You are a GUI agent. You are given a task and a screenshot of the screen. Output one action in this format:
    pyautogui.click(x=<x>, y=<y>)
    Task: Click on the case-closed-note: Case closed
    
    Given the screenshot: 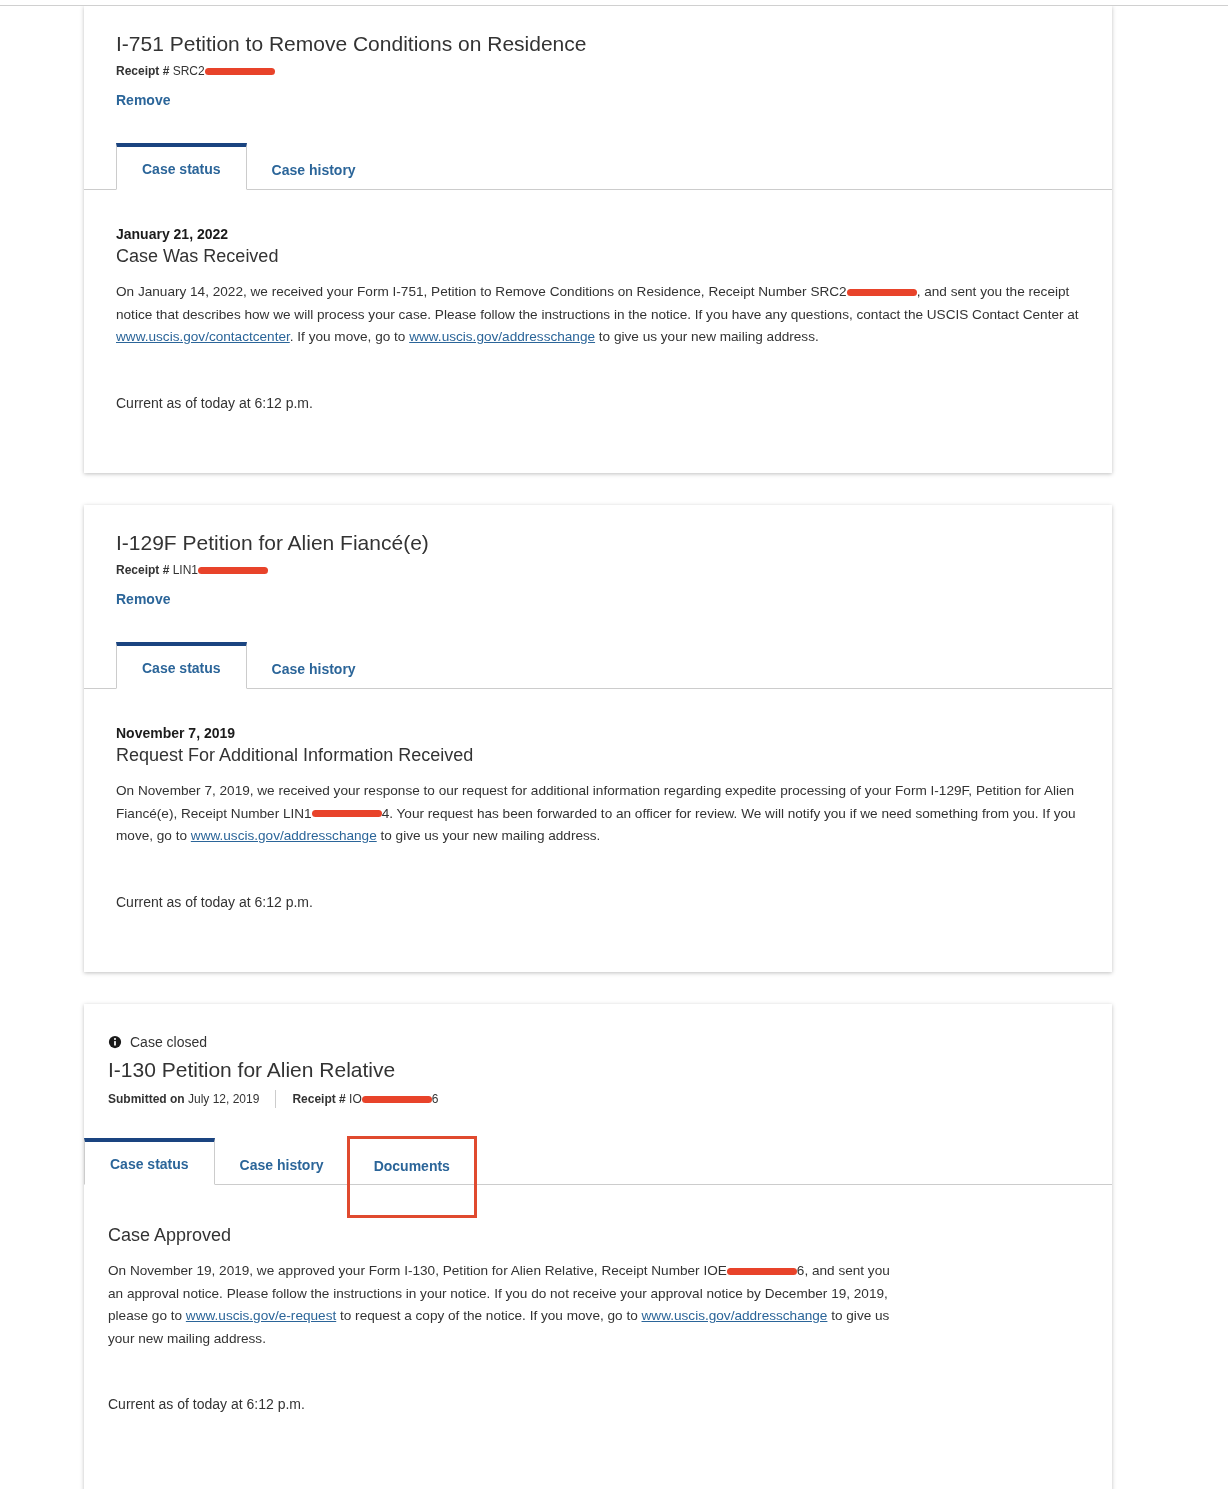 What is the action you would take?
    pyautogui.click(x=169, y=1042)
    